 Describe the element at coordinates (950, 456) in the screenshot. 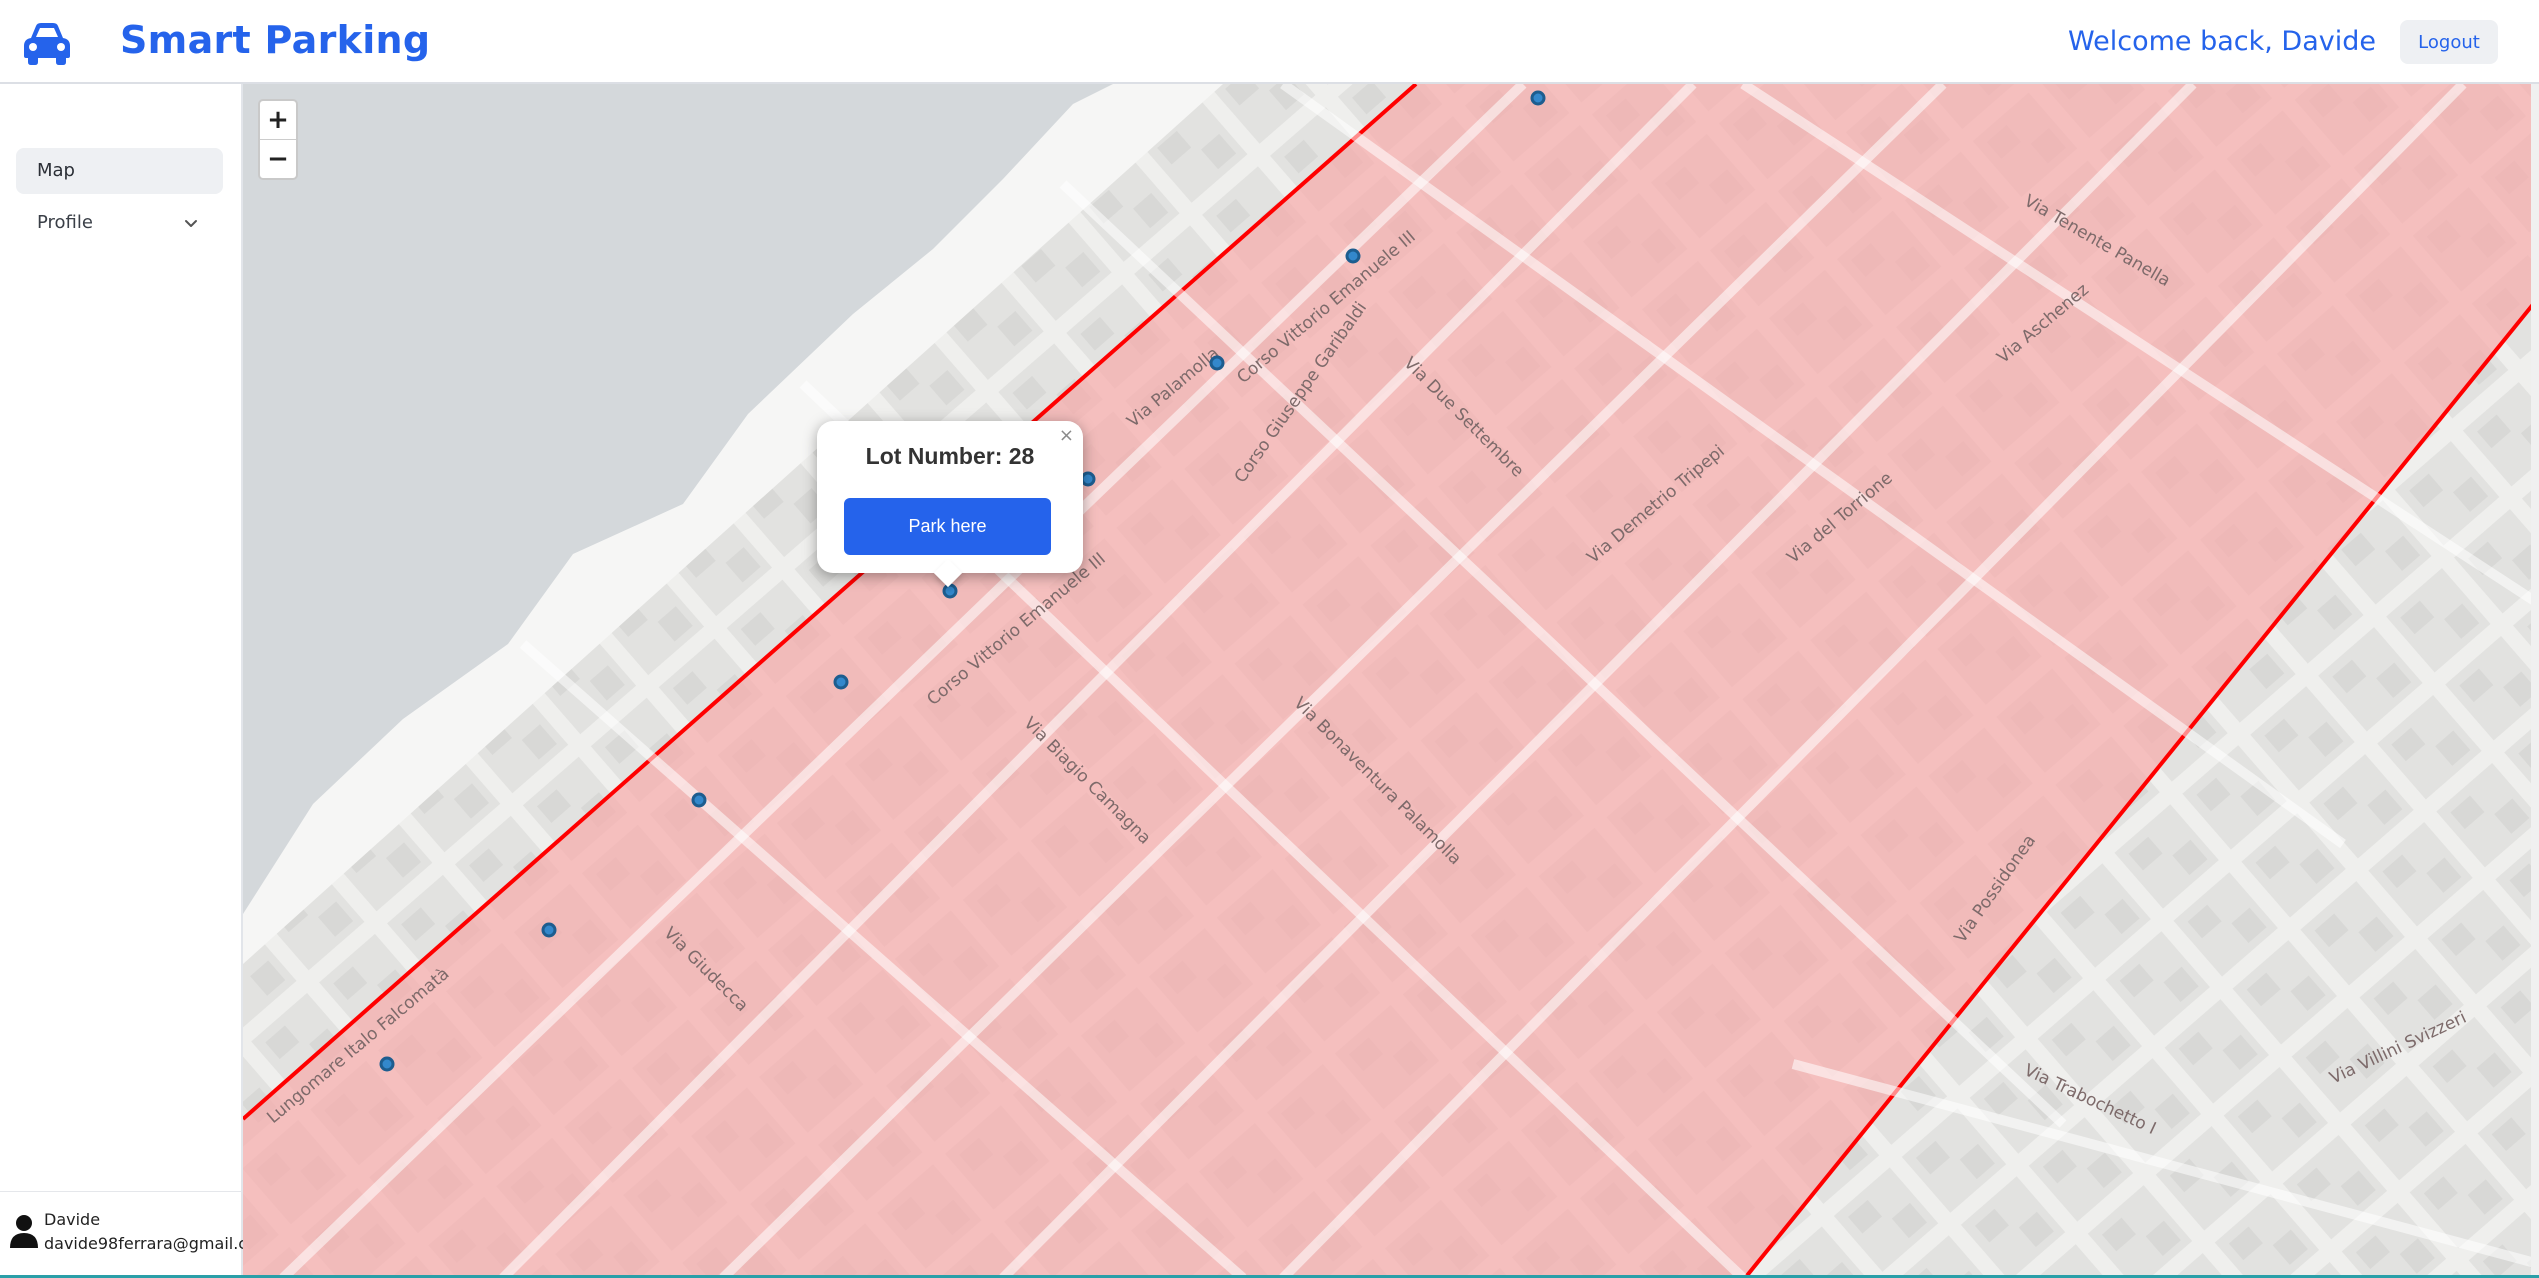

I see `lot-number-title: Lot Number: 28` at that location.